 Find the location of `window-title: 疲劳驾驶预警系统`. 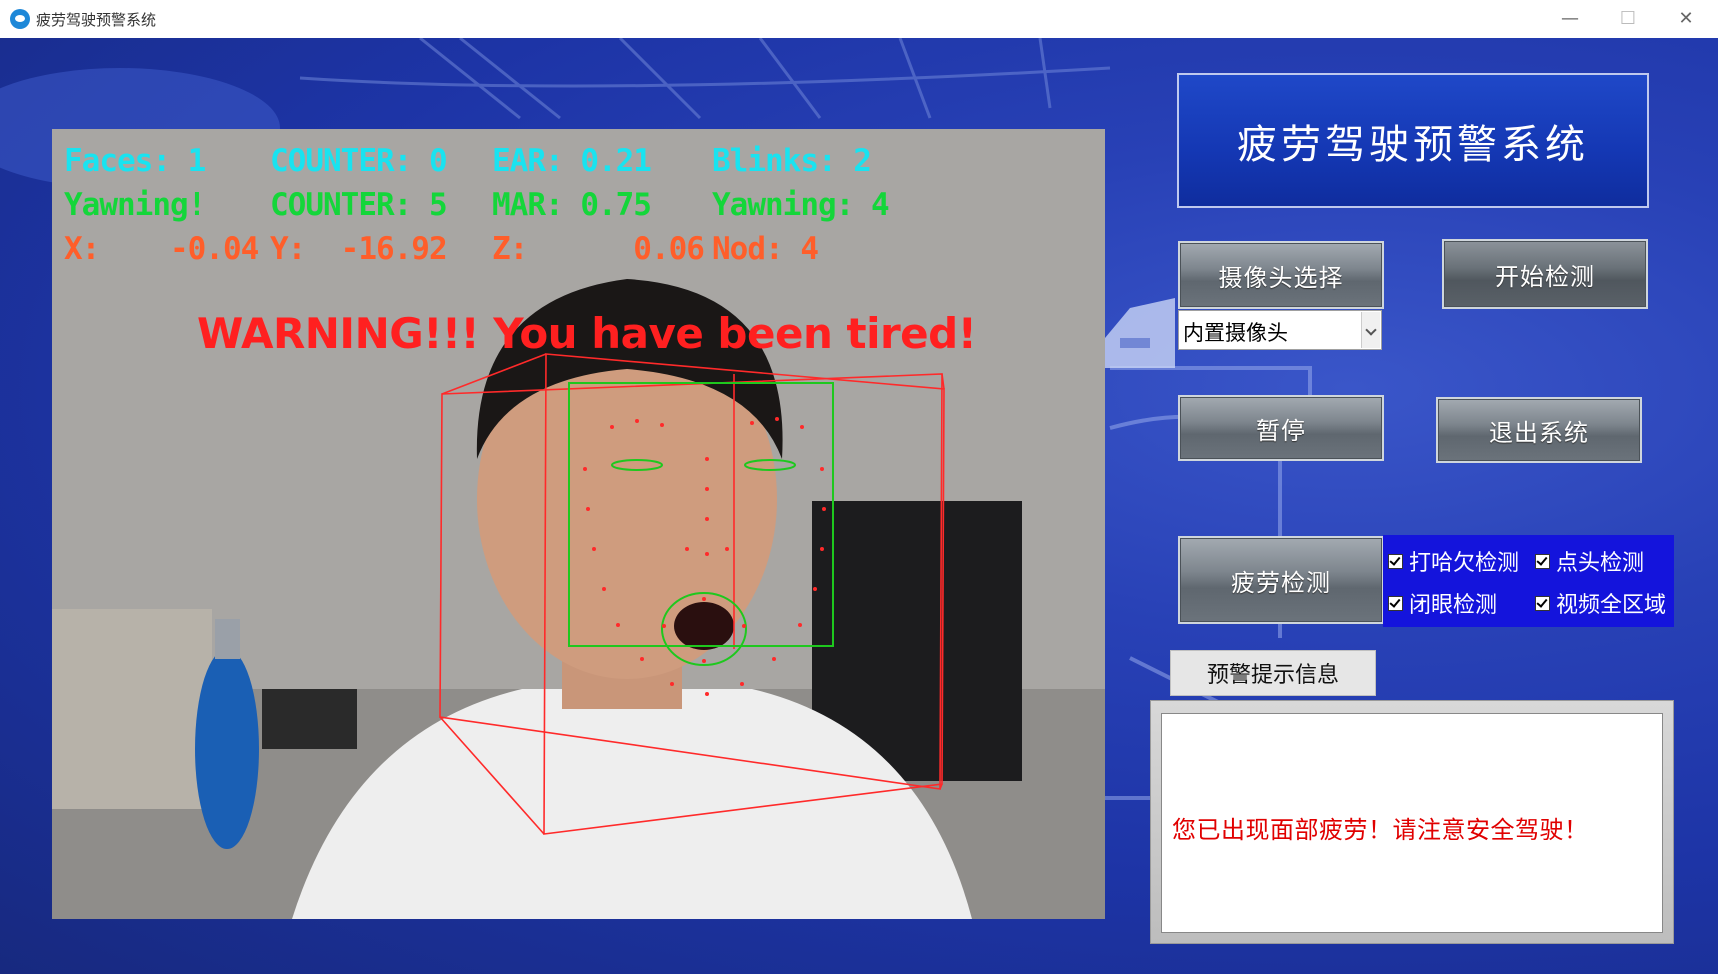

window-title: 疲劳驾驶预警系统 is located at coordinates (96, 20).